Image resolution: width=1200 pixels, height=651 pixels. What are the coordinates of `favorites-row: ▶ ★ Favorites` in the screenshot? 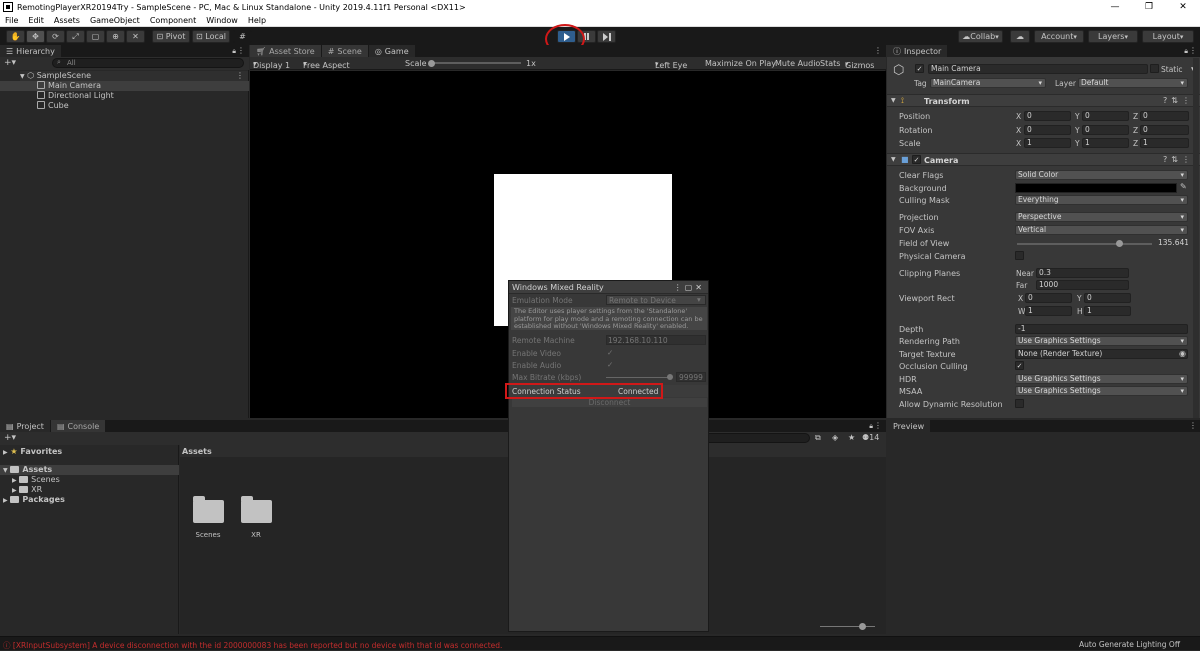 It's located at (32, 451).